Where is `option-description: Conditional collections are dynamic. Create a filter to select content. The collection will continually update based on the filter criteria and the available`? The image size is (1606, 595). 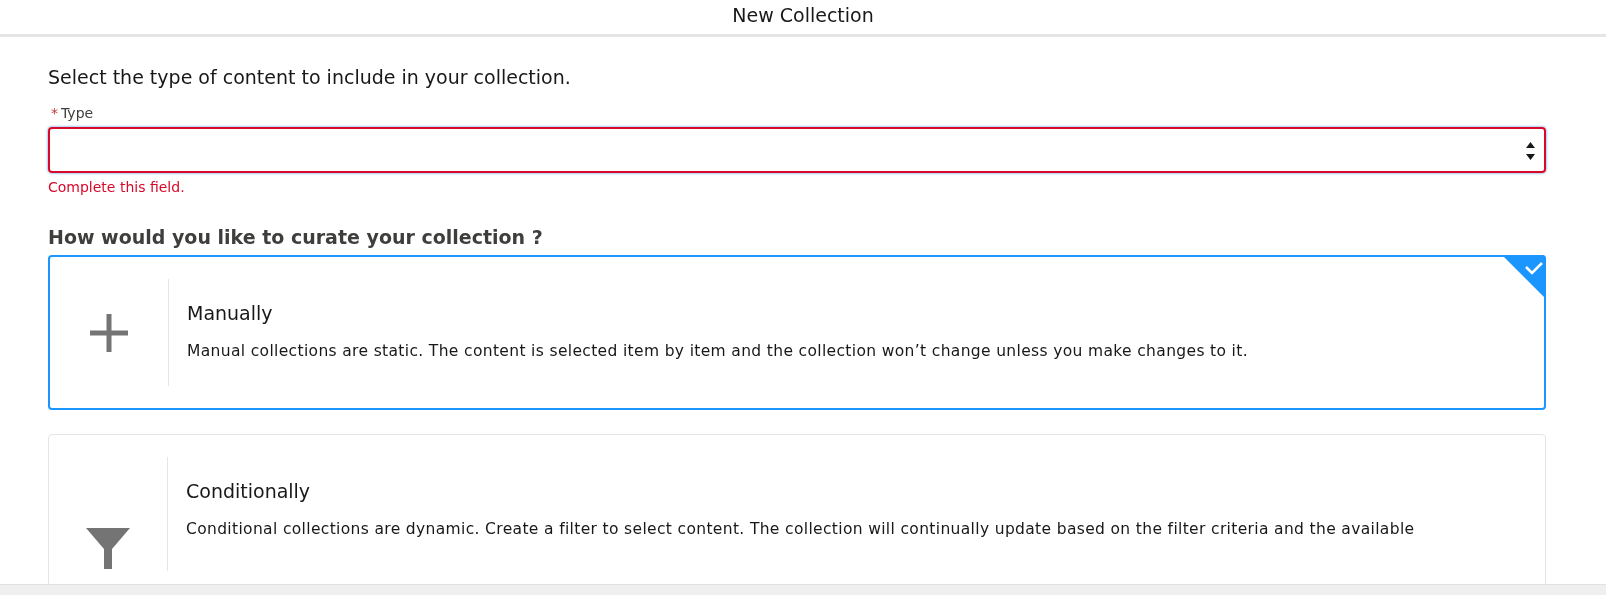 option-description: Conditional collections are dynamic. Create a filter to select content. The collection will continually update based on the filter criteria and the available is located at coordinates (801, 529).